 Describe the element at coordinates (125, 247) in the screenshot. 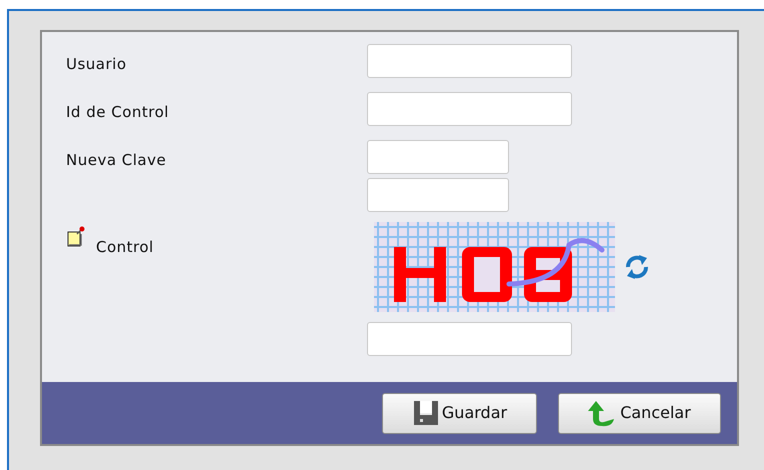

I see `field-label: Control` at that location.